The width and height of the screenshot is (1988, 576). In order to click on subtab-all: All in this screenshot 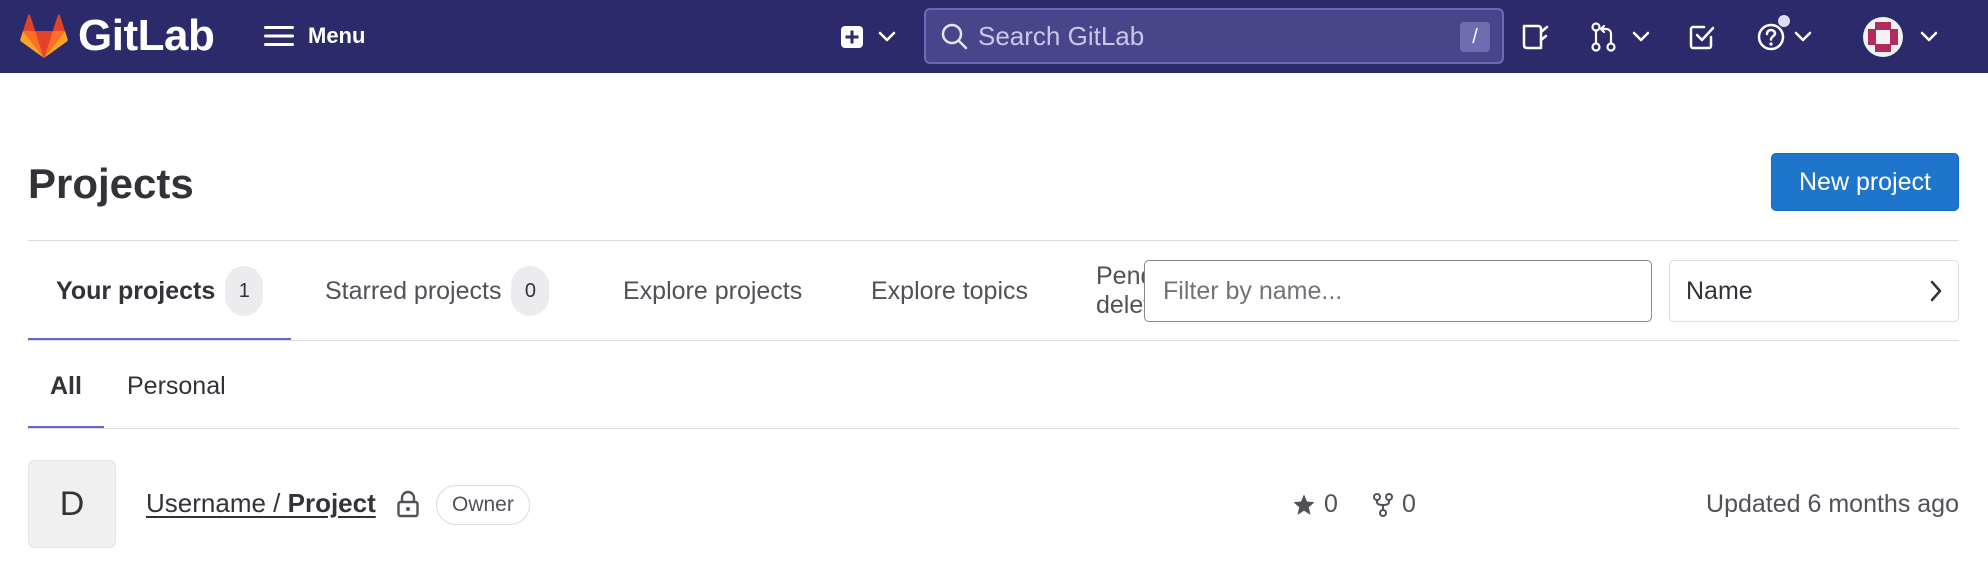, I will do `click(66, 386)`.